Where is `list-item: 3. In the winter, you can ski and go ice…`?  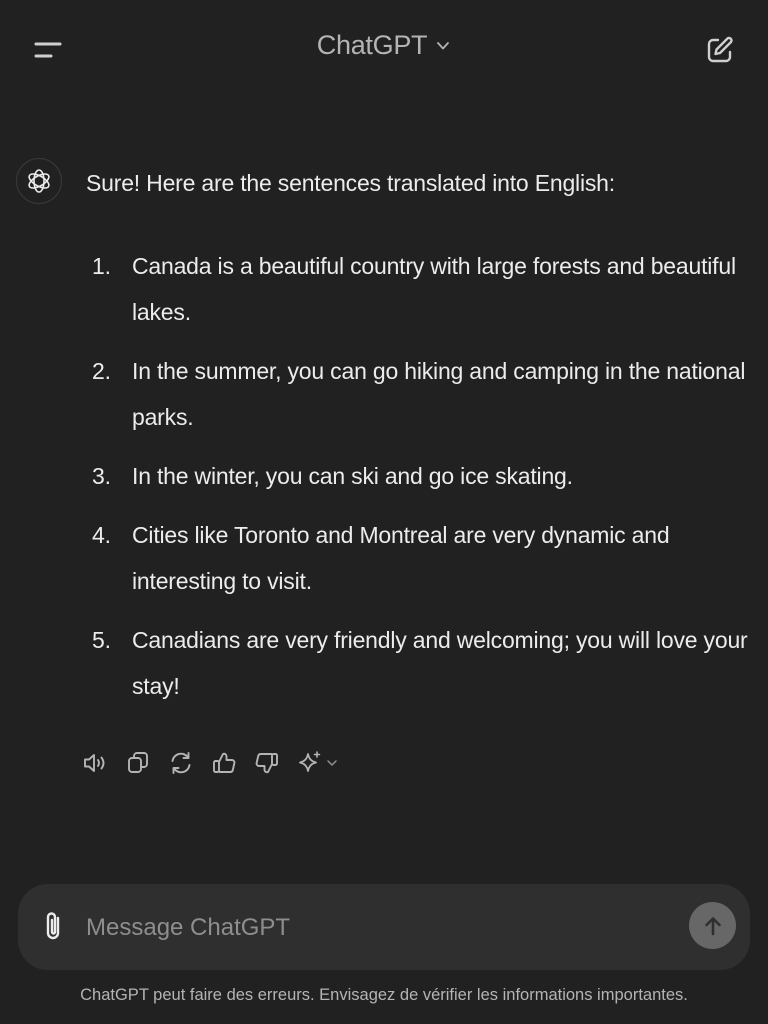 list-item: 3. In the winter, you can ski and go ice… is located at coordinates (421, 476).